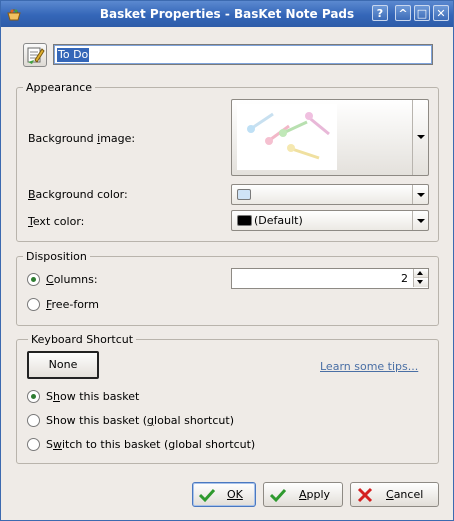 Image resolution: width=454 pixels, height=521 pixels. I want to click on switch-basket-label: Switch to this basket (global shortcut), so click(151, 444).